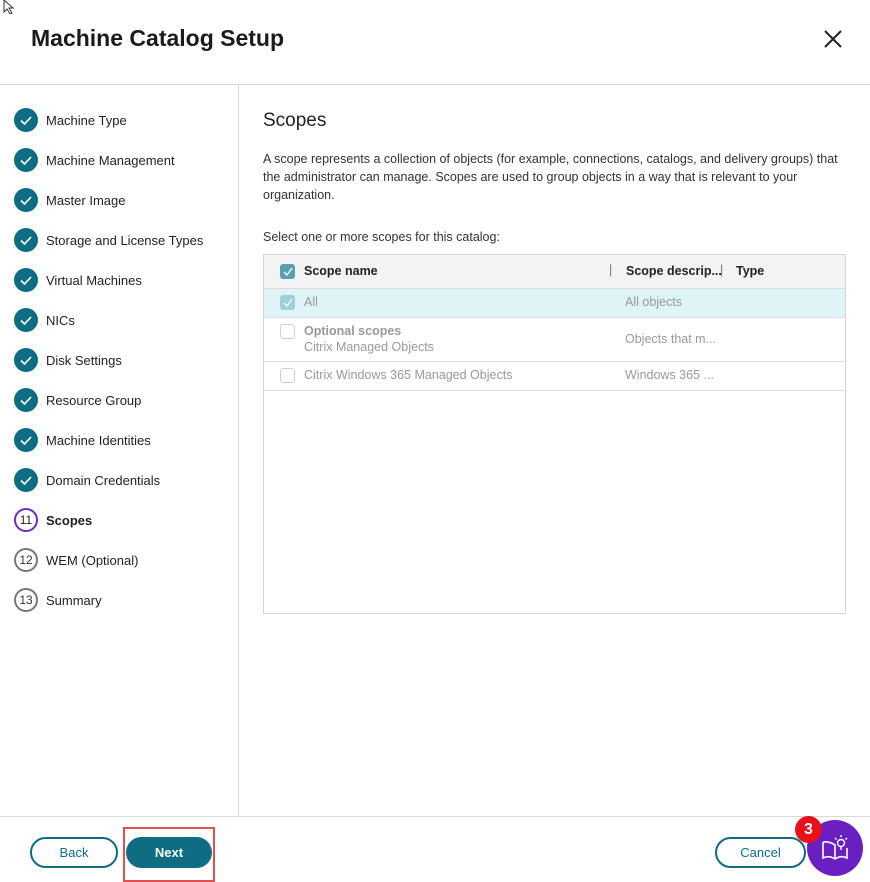  Describe the element at coordinates (554, 272) in the screenshot. I see `table-header: Scope name | Scope descrip... | Type` at that location.